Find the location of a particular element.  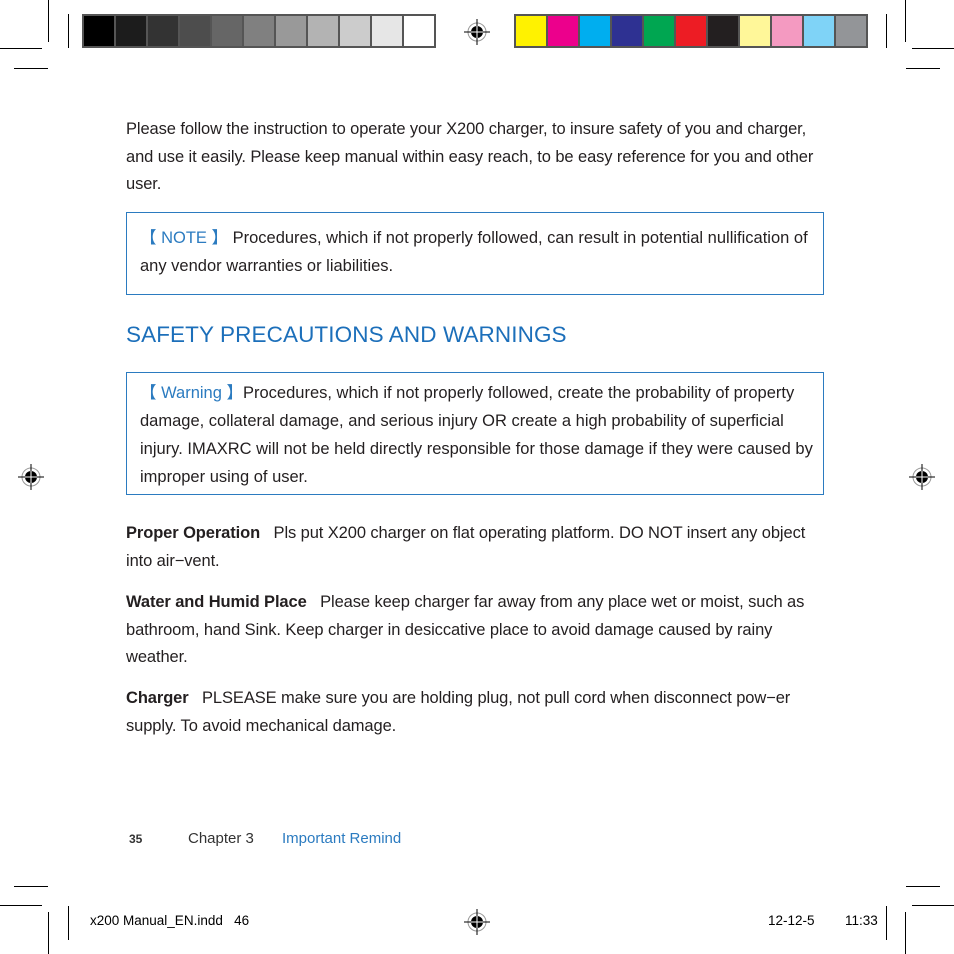

slug-filename: x200 Manual_EN.indd 46 is located at coordinates (170, 920).